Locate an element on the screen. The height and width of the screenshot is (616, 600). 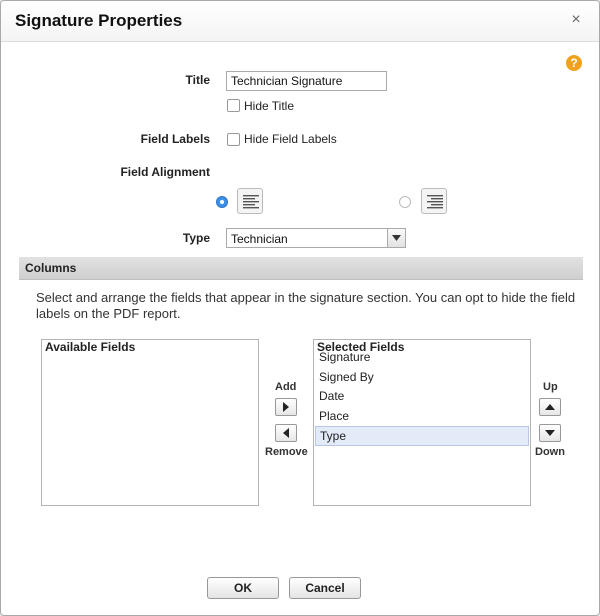
close-icon: × is located at coordinates (576, 20).